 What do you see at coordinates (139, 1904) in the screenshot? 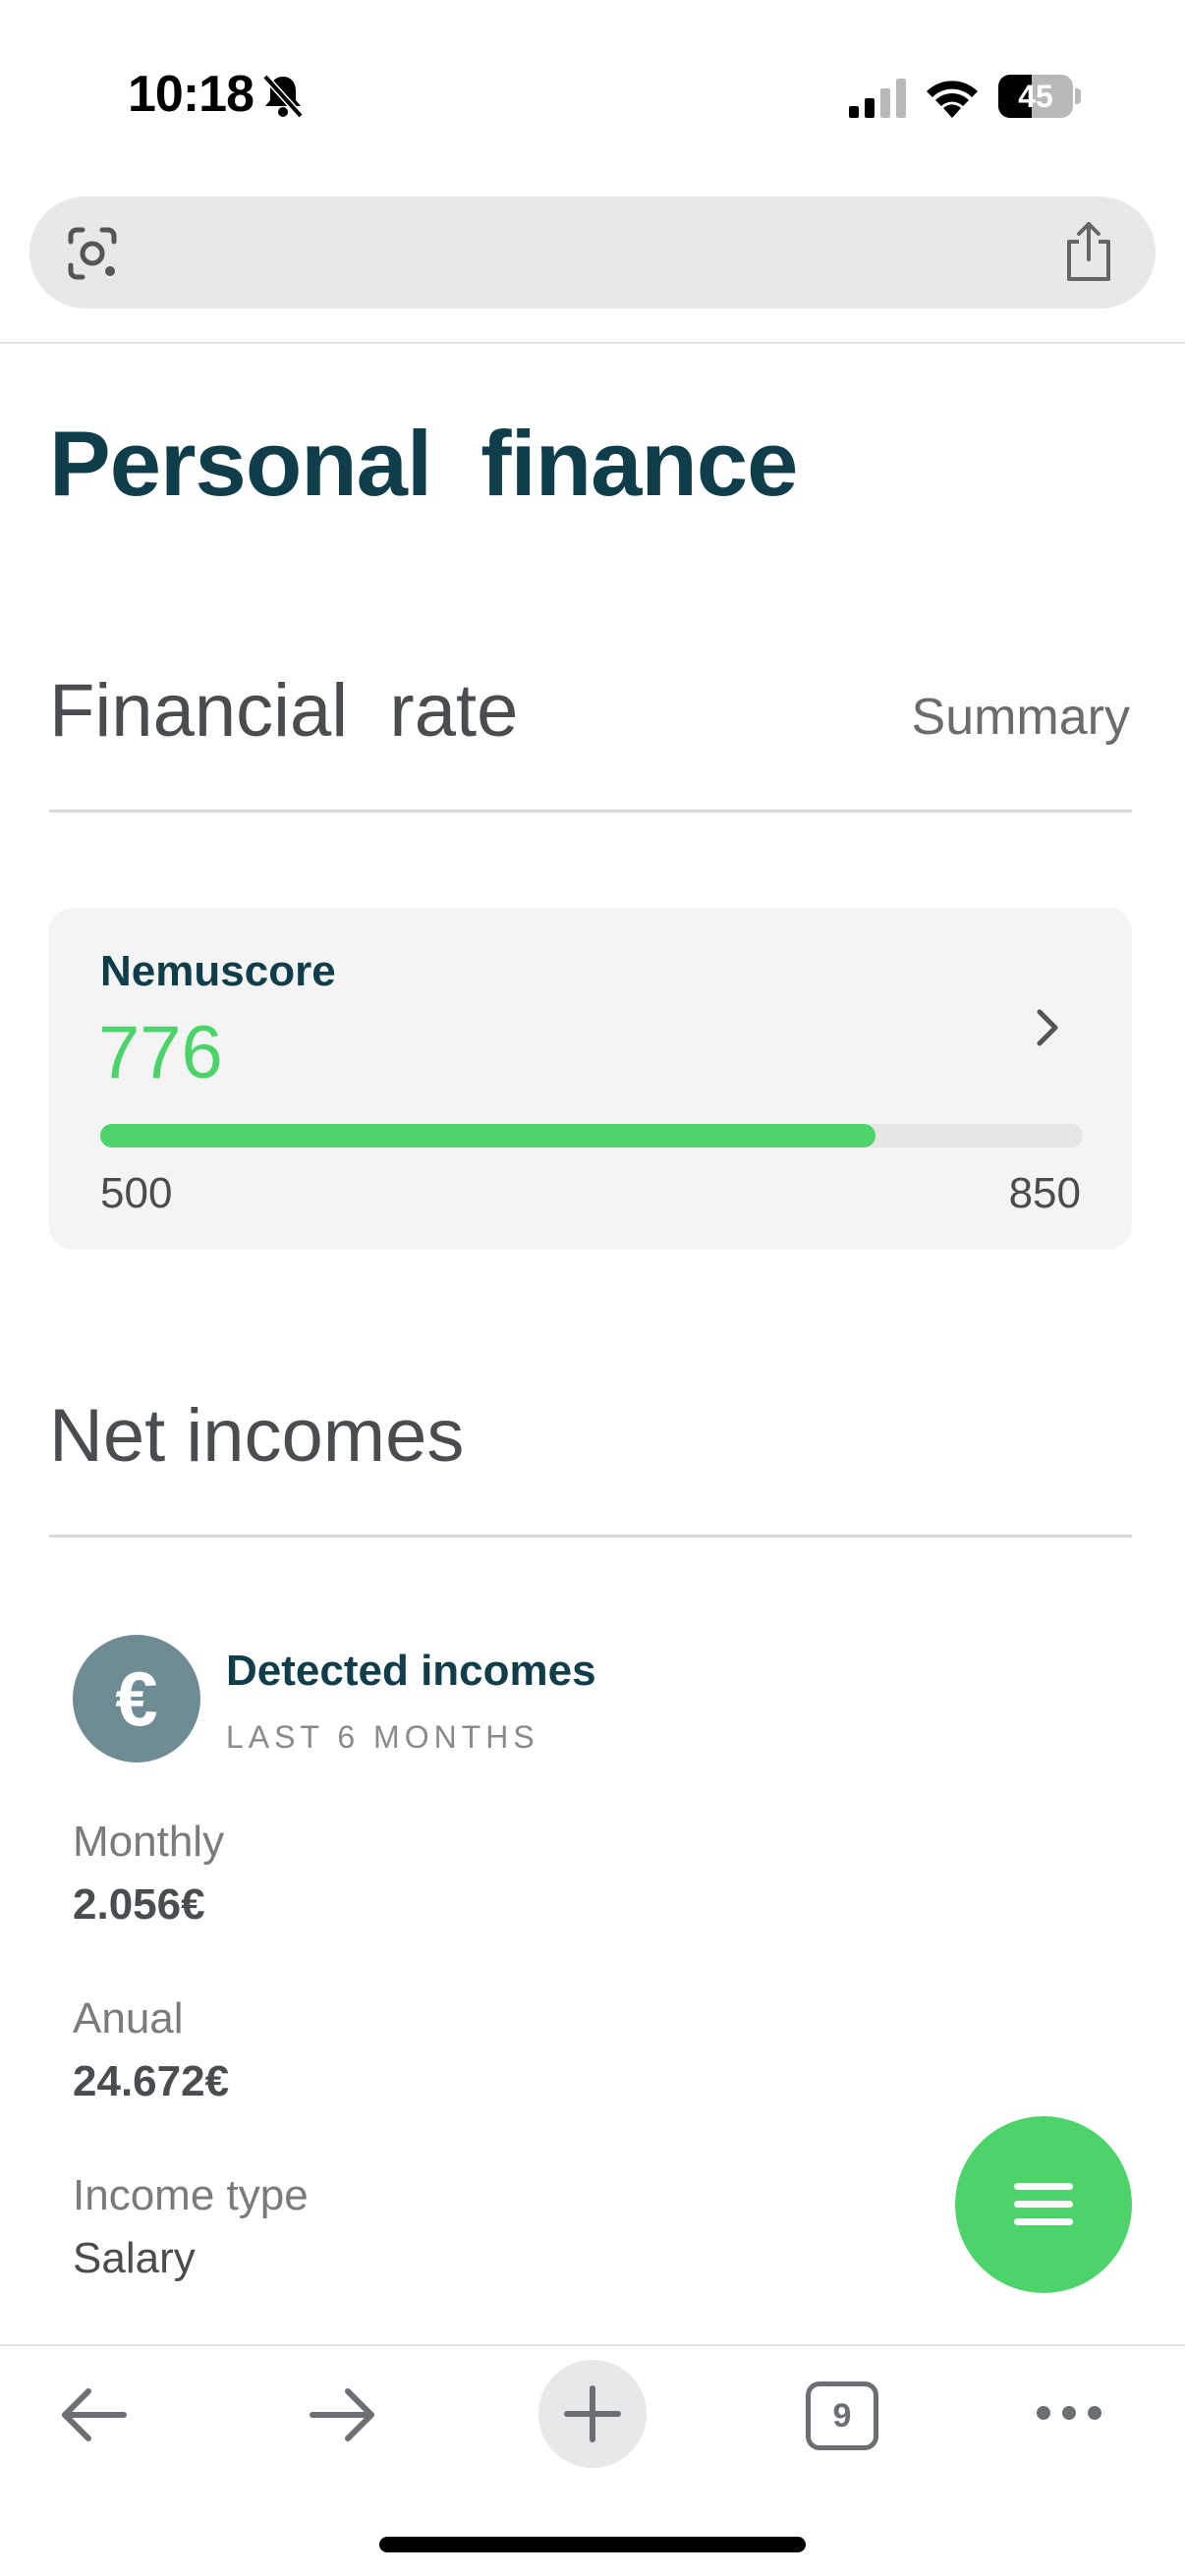
I see `monthly-value: 2.056€` at bounding box center [139, 1904].